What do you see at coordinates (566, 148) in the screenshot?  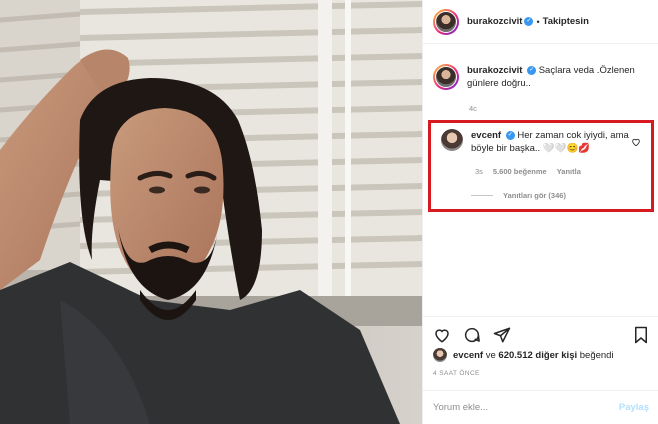 I see `comment-emoji: 🤍🤍😊💋` at bounding box center [566, 148].